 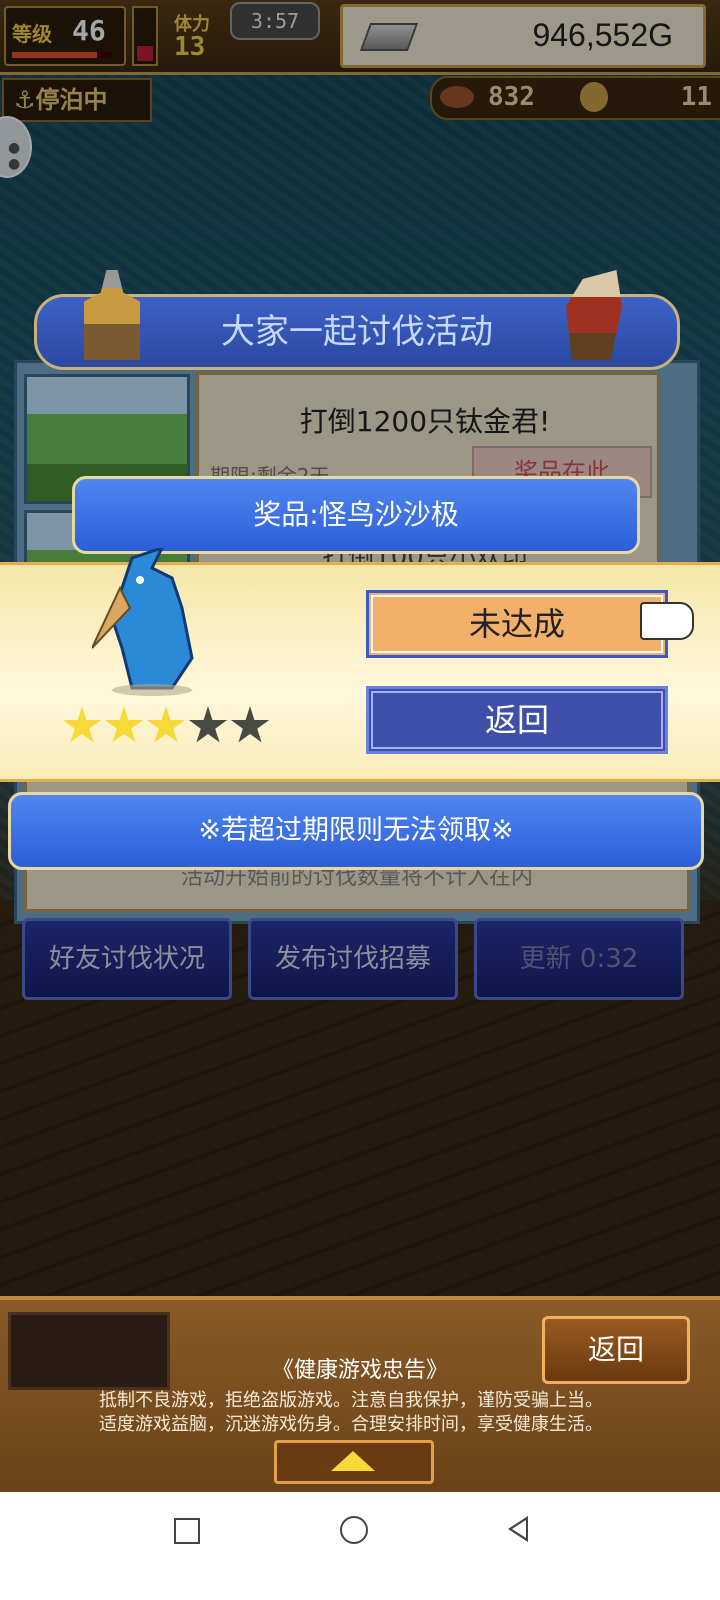 What do you see at coordinates (351, 1400) in the screenshot?
I see `health-advice-line: 抵制不良游戏，拒绝盗版游戏。注意自我保护，谨防受骗上当。` at bounding box center [351, 1400].